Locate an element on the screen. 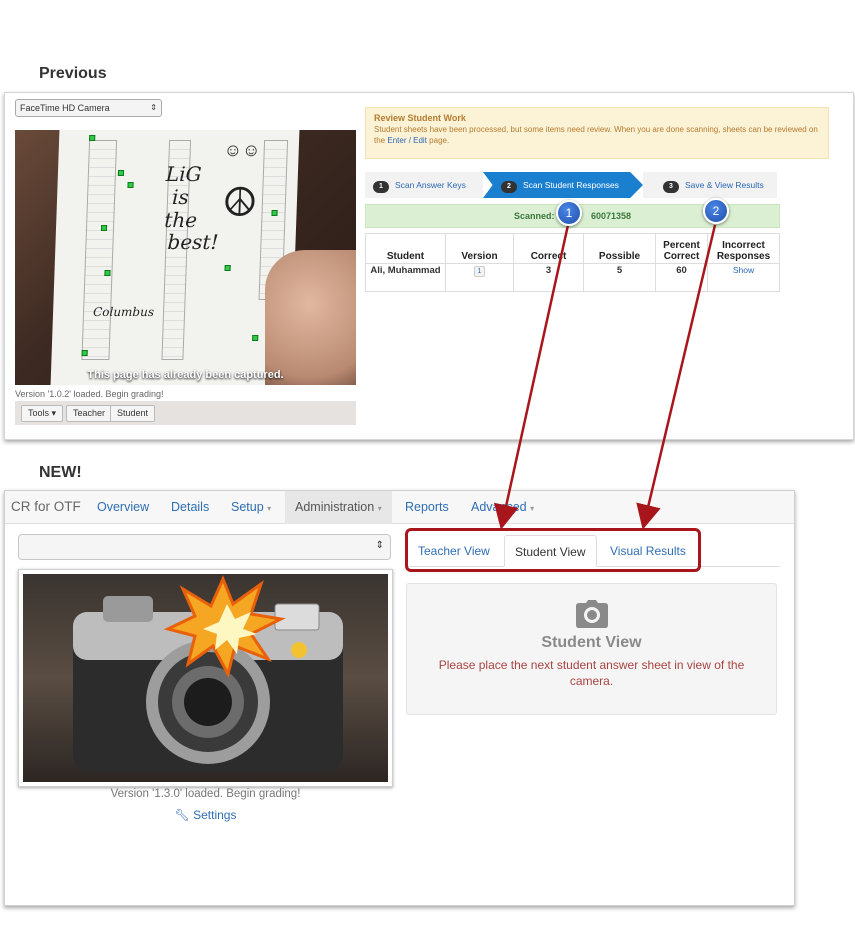  tools-button: Tools ▾ is located at coordinates (42, 413).